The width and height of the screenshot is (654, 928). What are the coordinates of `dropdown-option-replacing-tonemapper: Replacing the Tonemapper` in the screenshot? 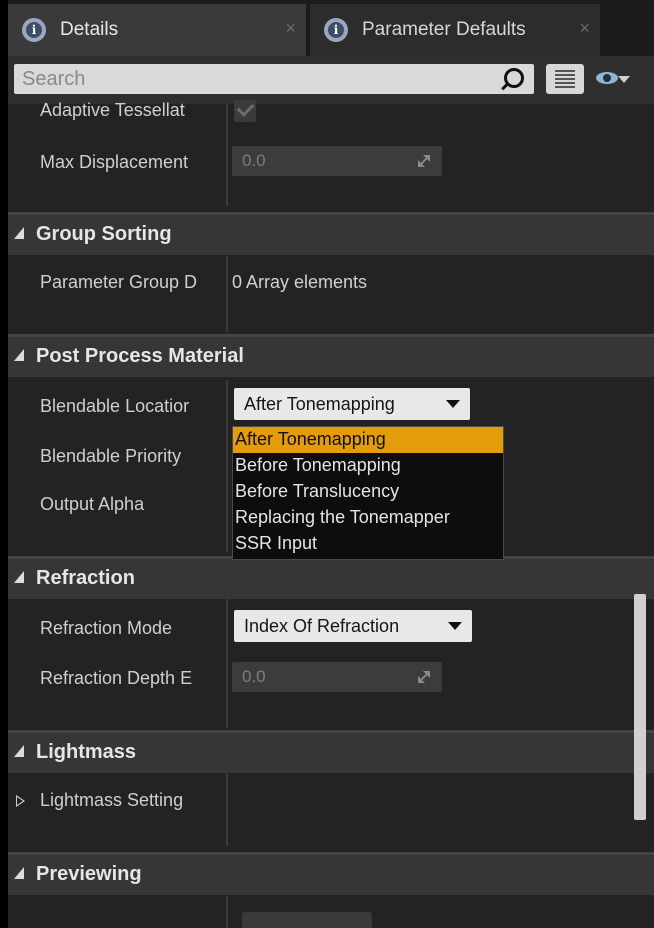 It's located at (368, 518).